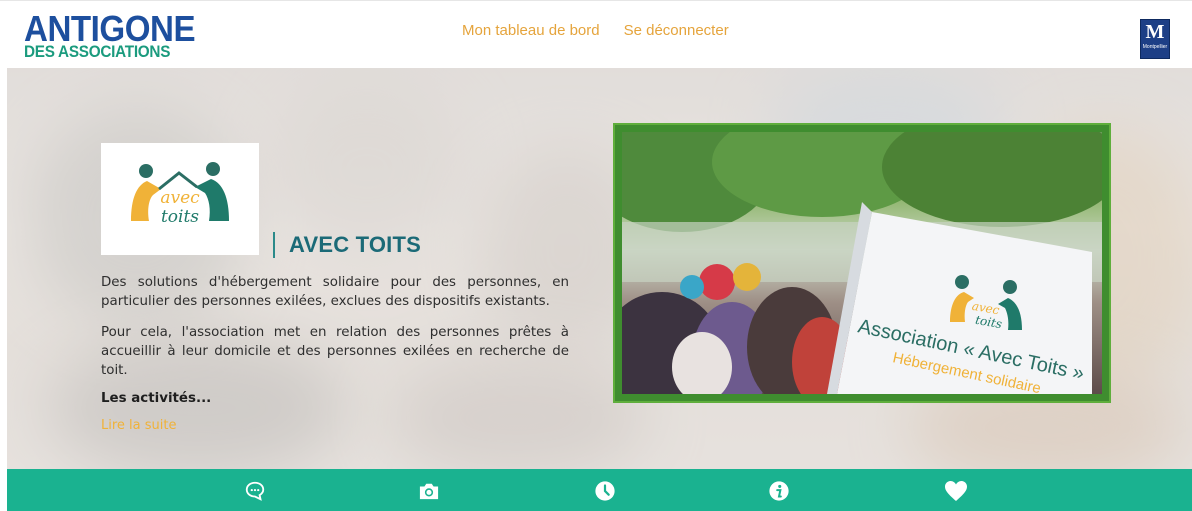 This screenshot has width=1192, height=511. I want to click on site-logo: ANTIGONE DES ASSOCIATIONS, so click(117, 34).